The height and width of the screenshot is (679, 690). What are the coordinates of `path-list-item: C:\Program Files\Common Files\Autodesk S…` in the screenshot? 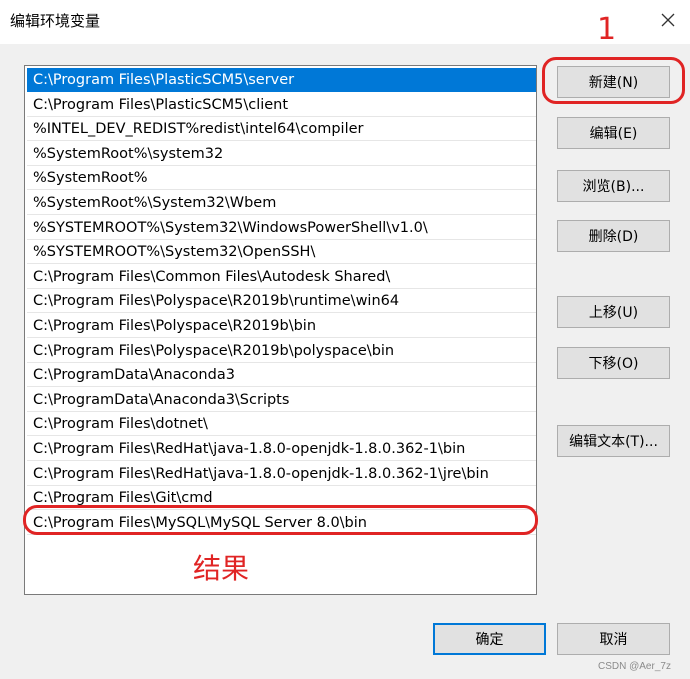 It's located at (281, 277).